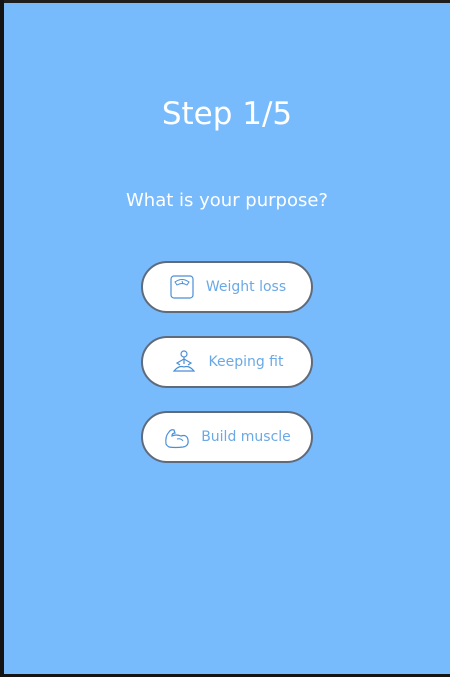 The image size is (450, 677). Describe the element at coordinates (246, 287) in the screenshot. I see `weight-loss-label: Weight loss` at that location.